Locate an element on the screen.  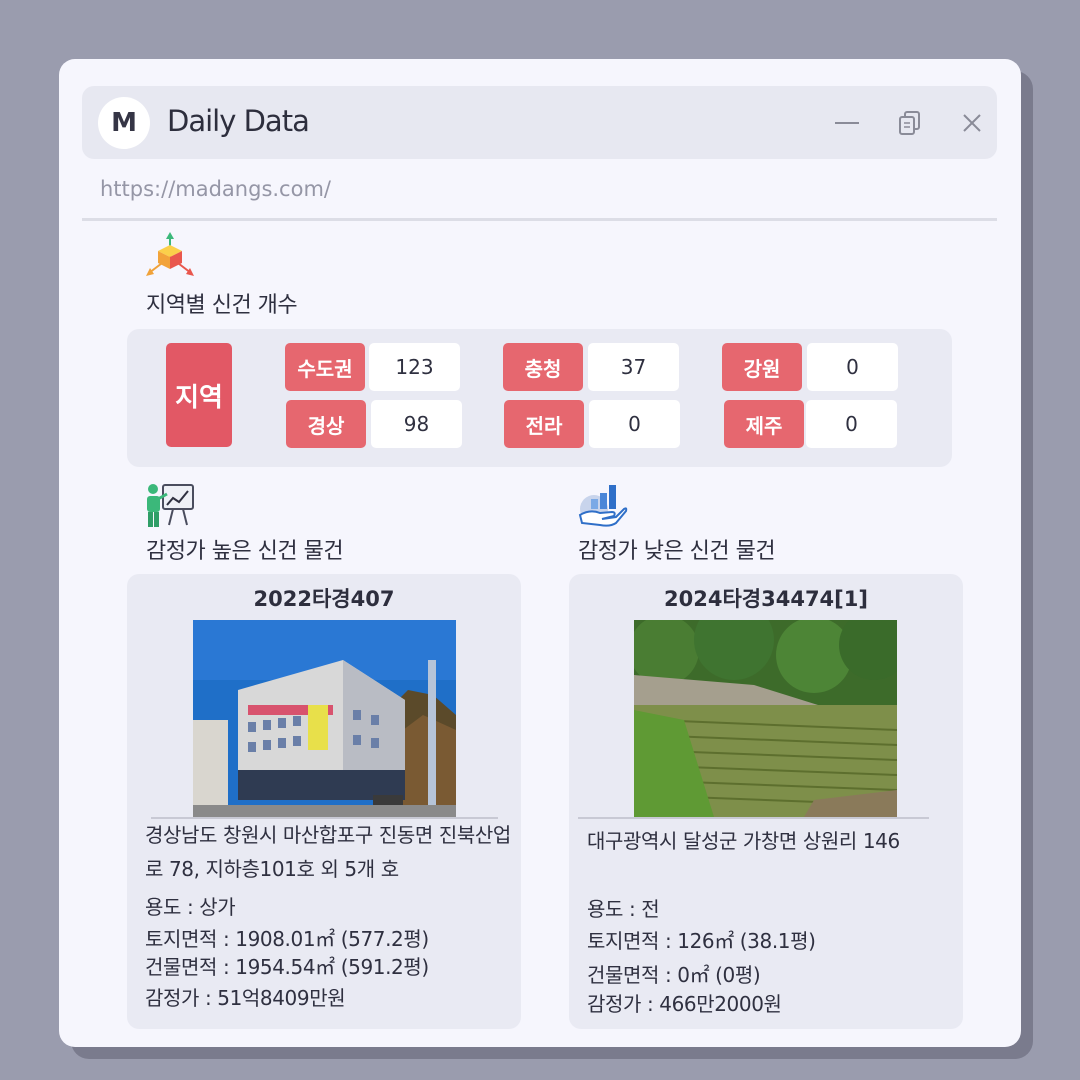
high-property-usage: 용도 : 상가 is located at coordinates (190, 907).